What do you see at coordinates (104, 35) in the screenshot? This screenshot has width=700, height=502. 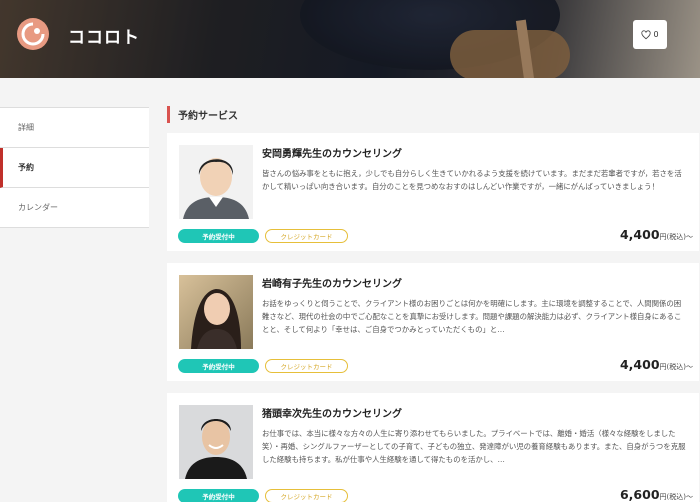 I see `brand-name: ココロト` at bounding box center [104, 35].